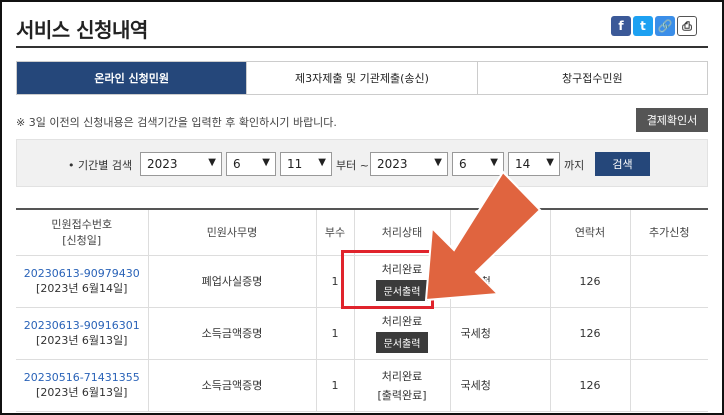  Describe the element at coordinates (387, 279) in the screenshot. I see `highlight-box` at that location.